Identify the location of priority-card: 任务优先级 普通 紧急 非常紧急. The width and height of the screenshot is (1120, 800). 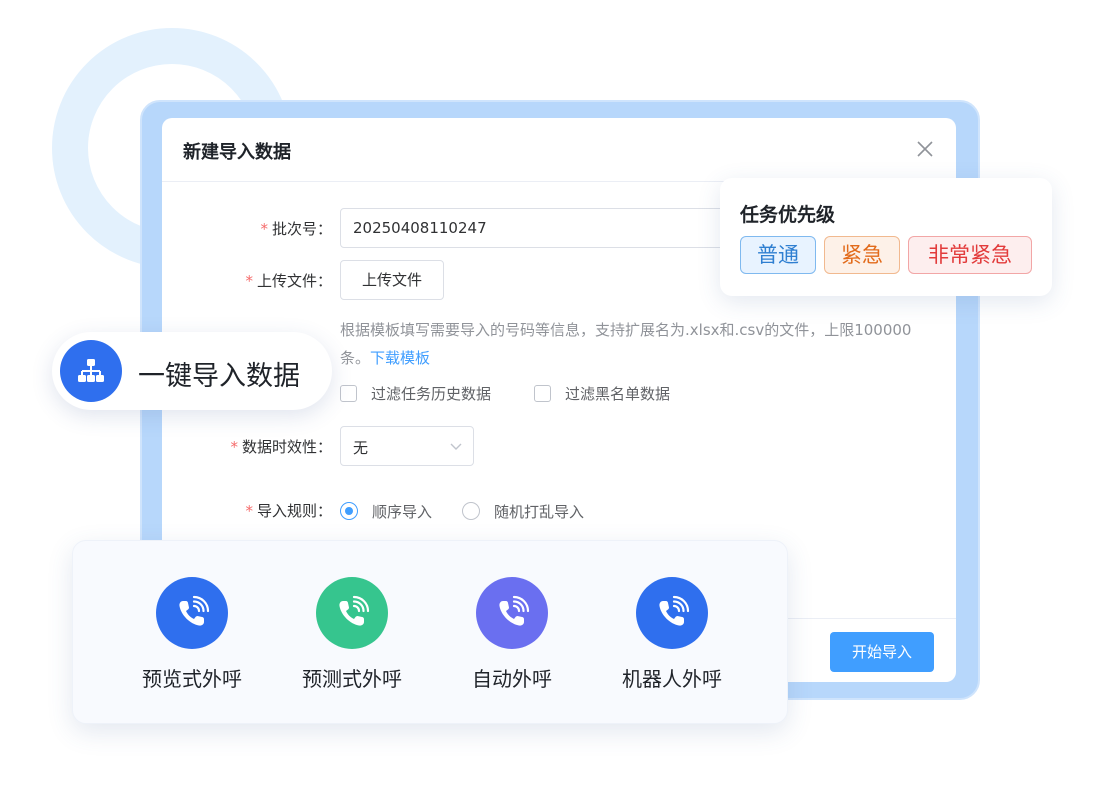
(886, 237).